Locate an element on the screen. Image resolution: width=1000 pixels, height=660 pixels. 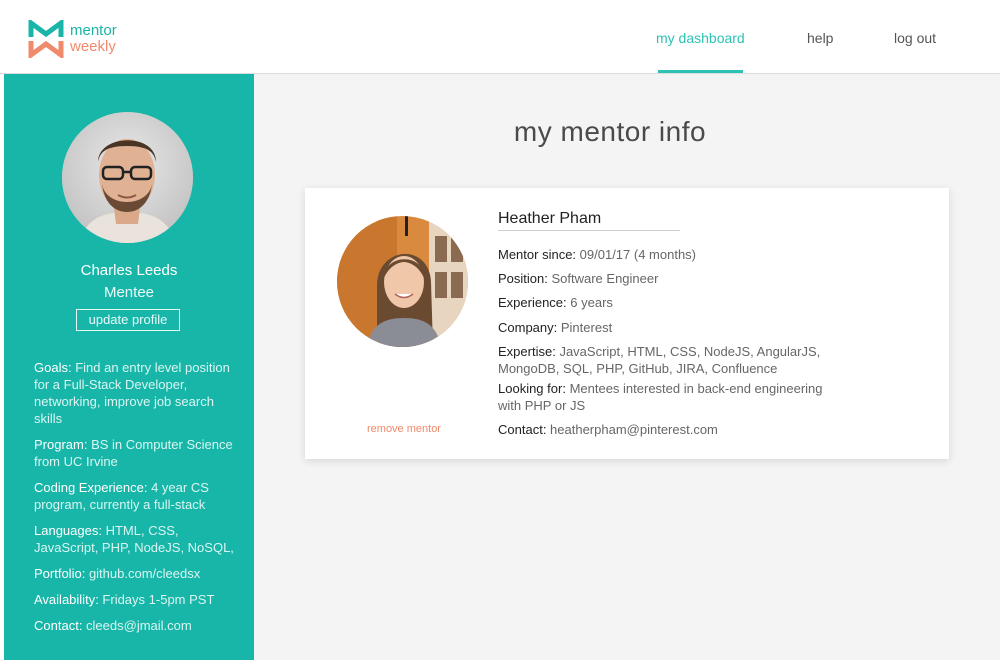
update-profile-button: update profile is located at coordinates (128, 320).